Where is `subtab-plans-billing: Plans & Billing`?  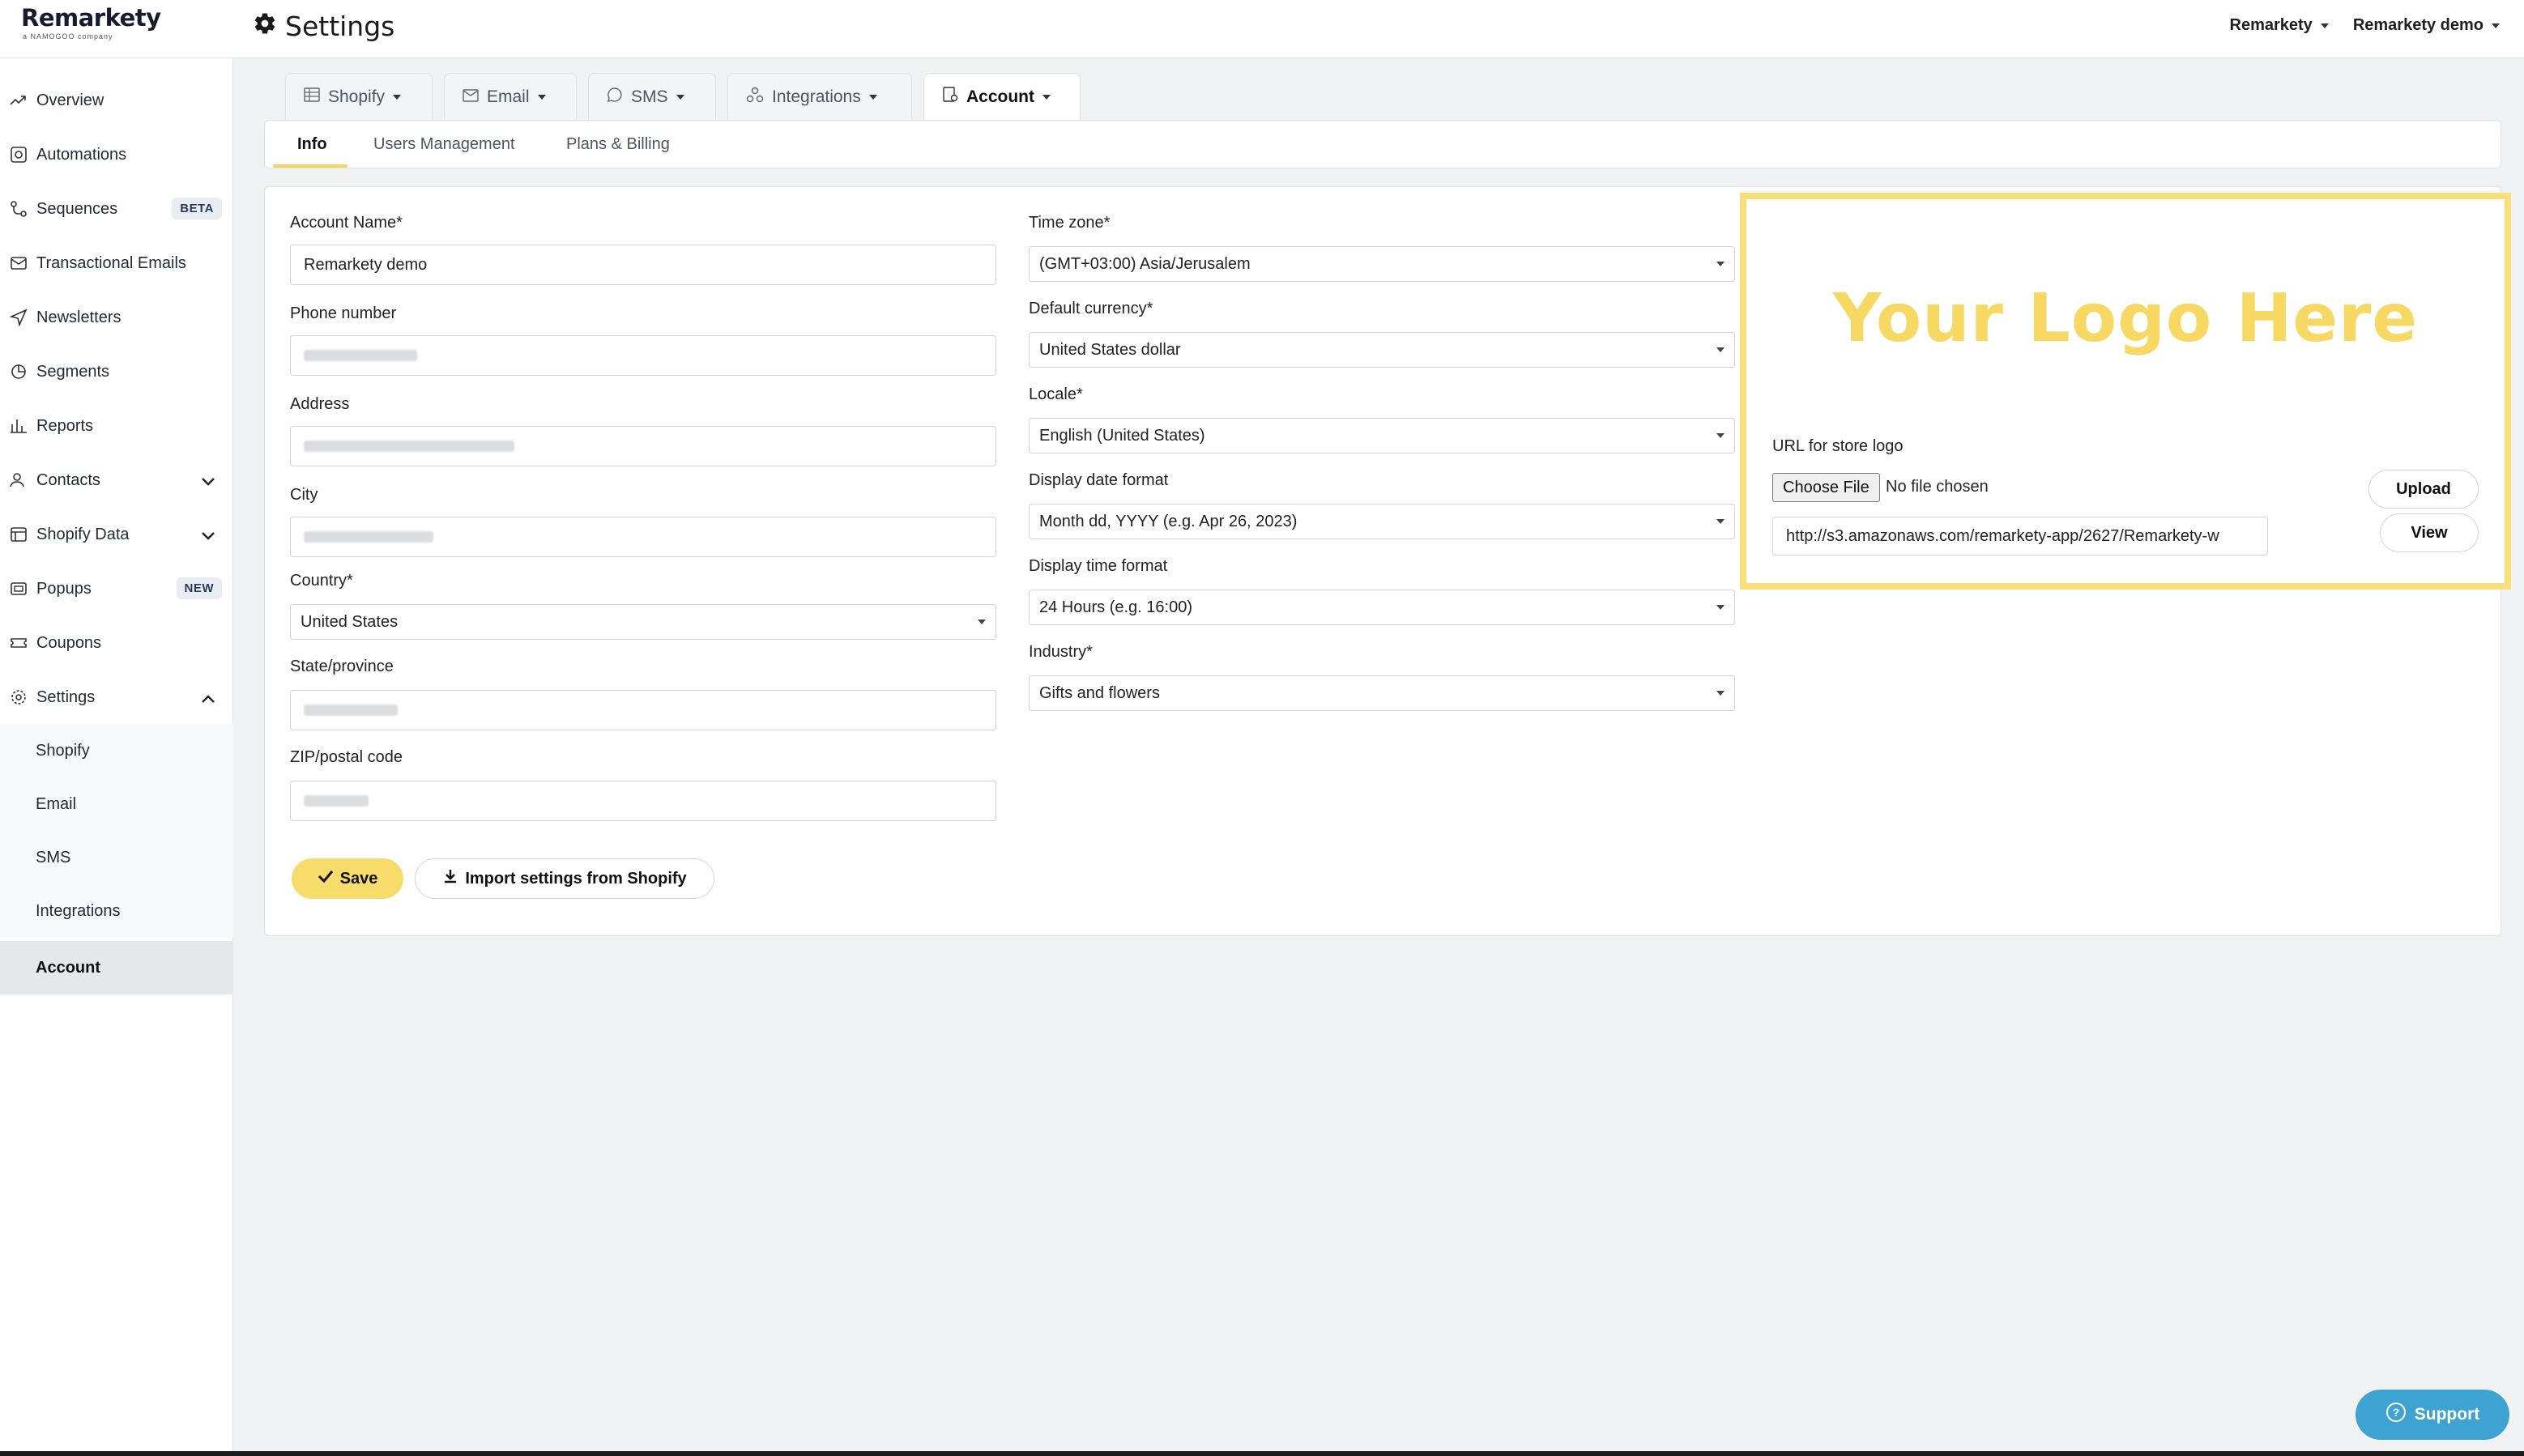
subtab-plans-billing: Plans & Billing is located at coordinates (618, 144).